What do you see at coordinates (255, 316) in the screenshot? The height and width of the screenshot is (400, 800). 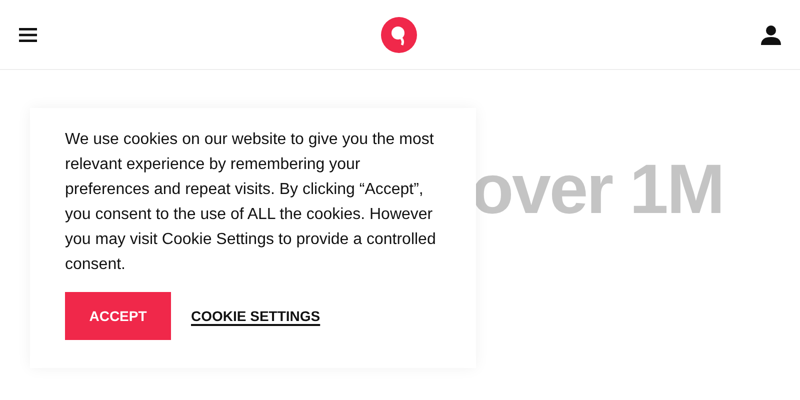 I see `cookie-settings-link: COOKIE SETTINGS` at bounding box center [255, 316].